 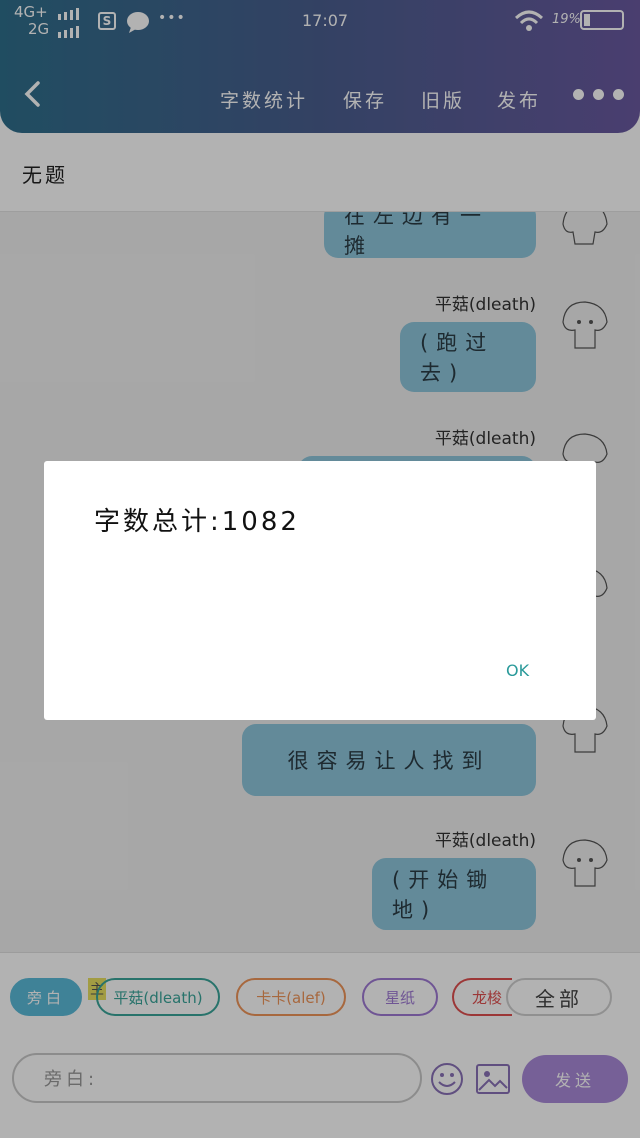 What do you see at coordinates (197, 522) in the screenshot?
I see `dialog-message: 字数总计:1082` at bounding box center [197, 522].